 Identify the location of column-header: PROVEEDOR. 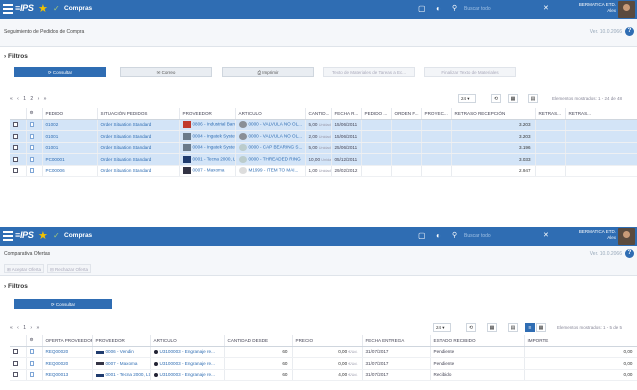
(121, 341).